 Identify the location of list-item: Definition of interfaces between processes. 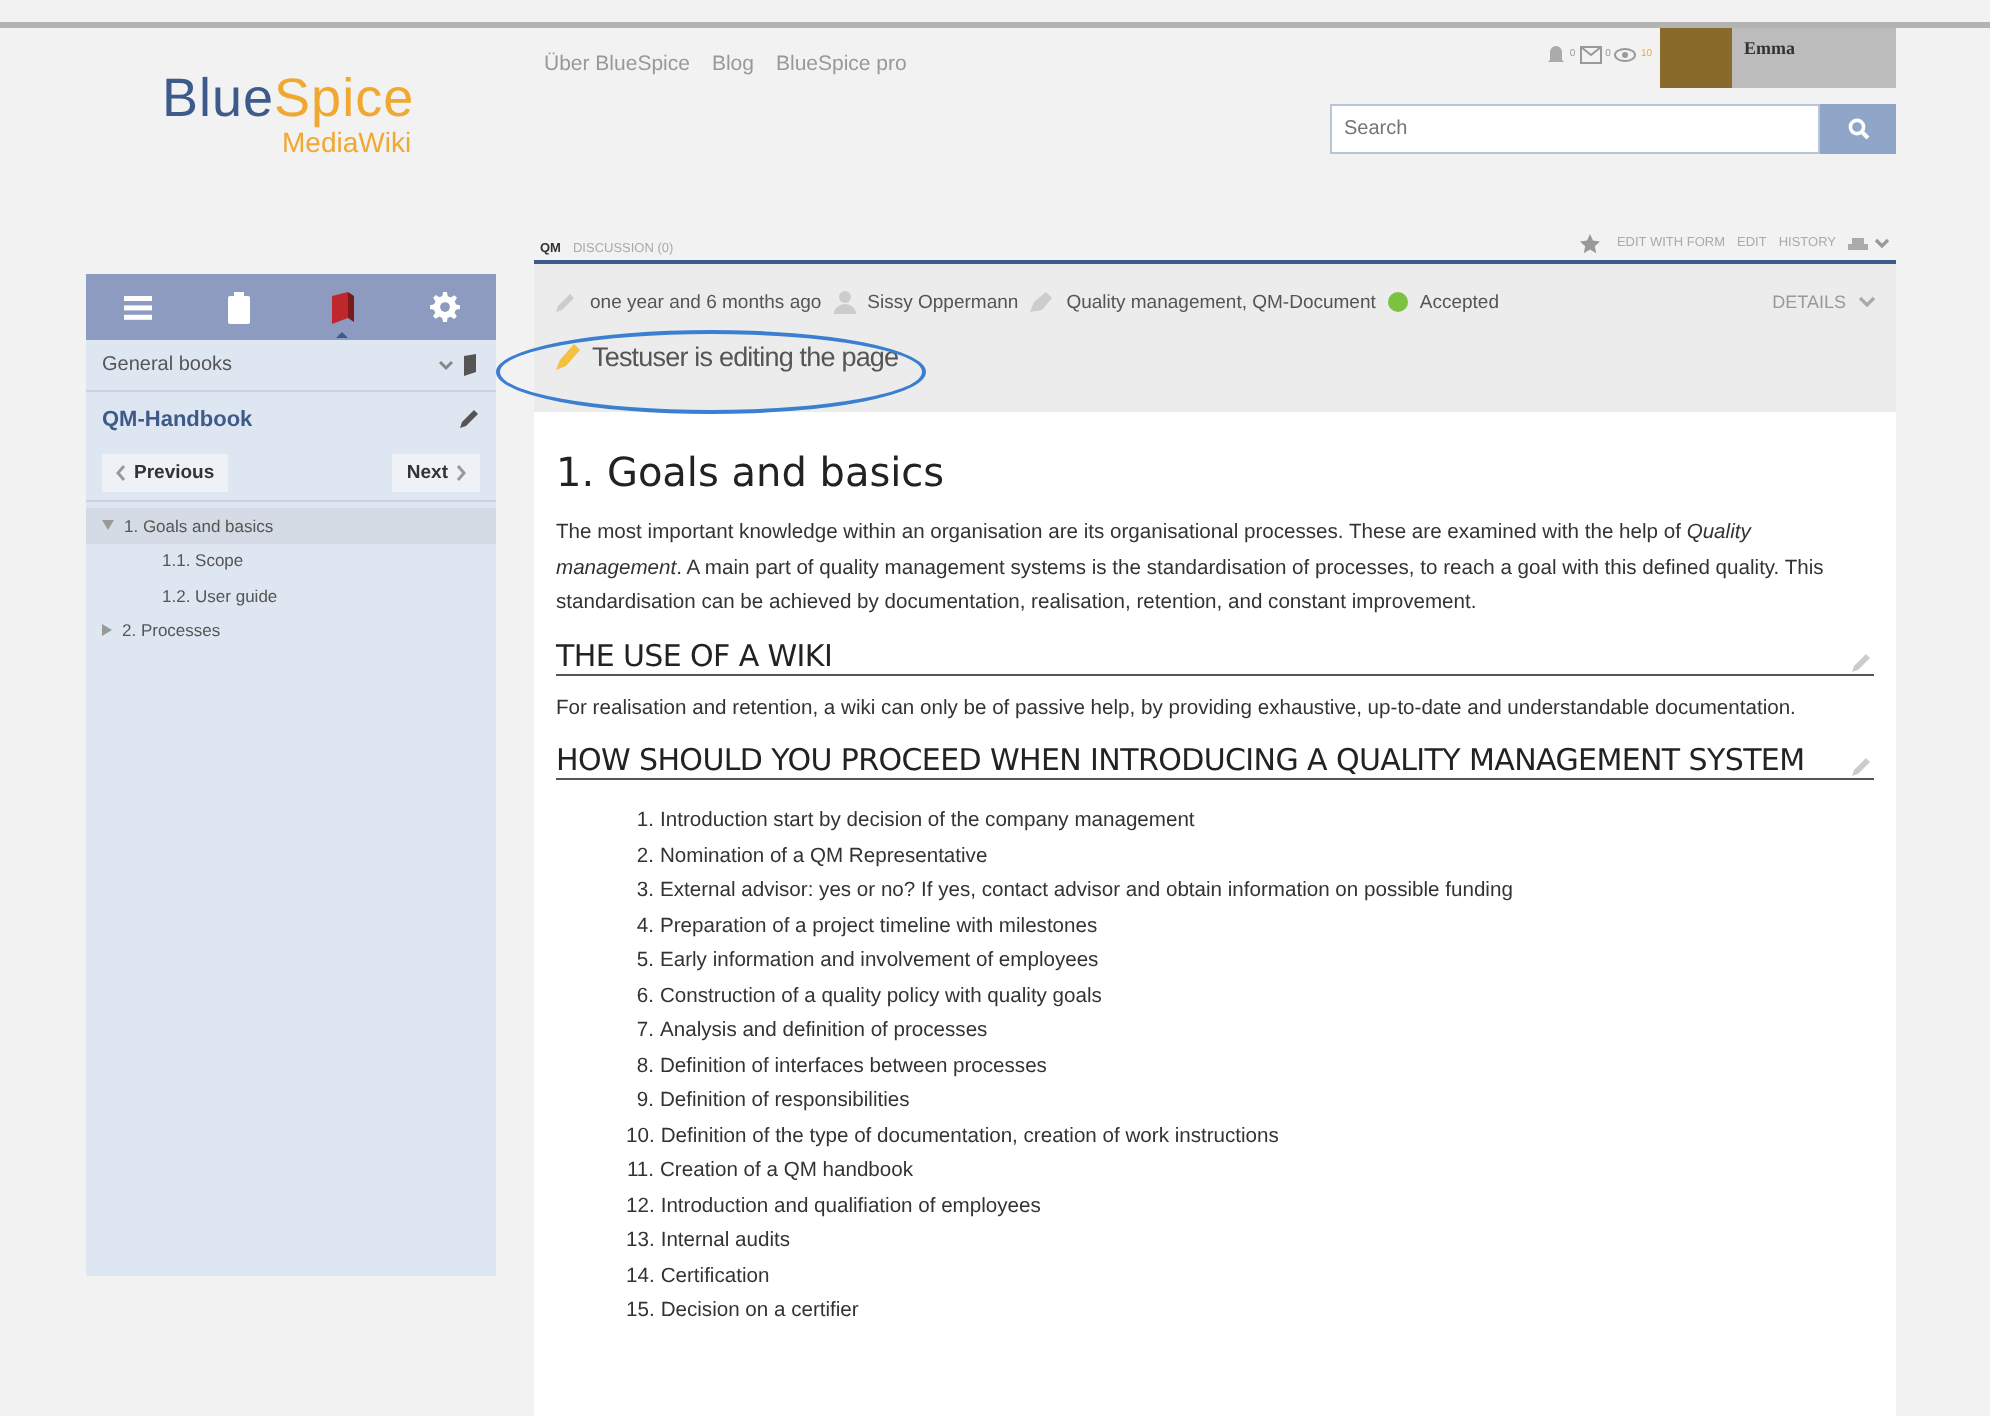
(853, 1067).